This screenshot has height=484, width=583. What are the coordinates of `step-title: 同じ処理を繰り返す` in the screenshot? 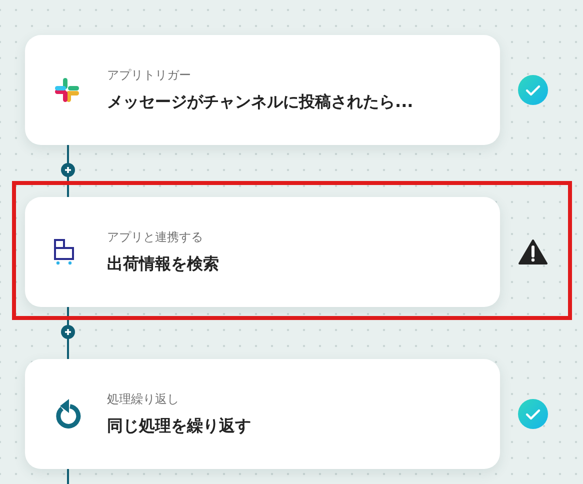 It's located at (179, 426).